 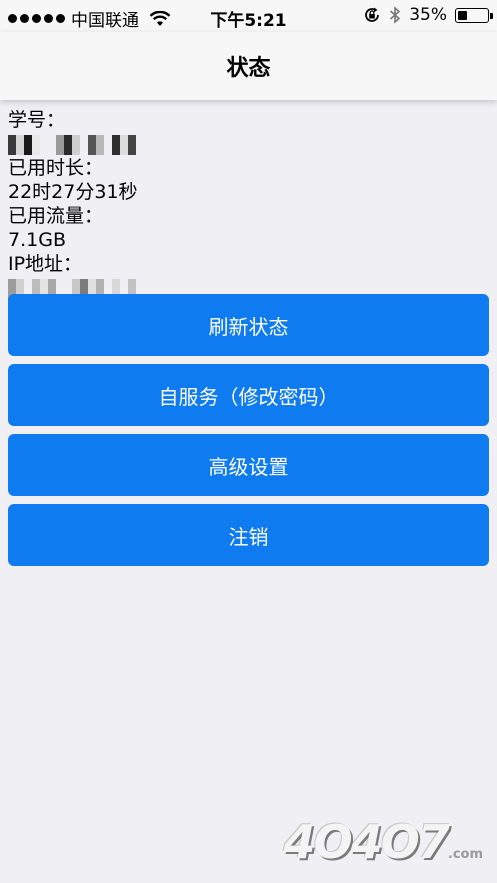 What do you see at coordinates (56, 216) in the screenshot?
I see `data-used-label: 已用流量：` at bounding box center [56, 216].